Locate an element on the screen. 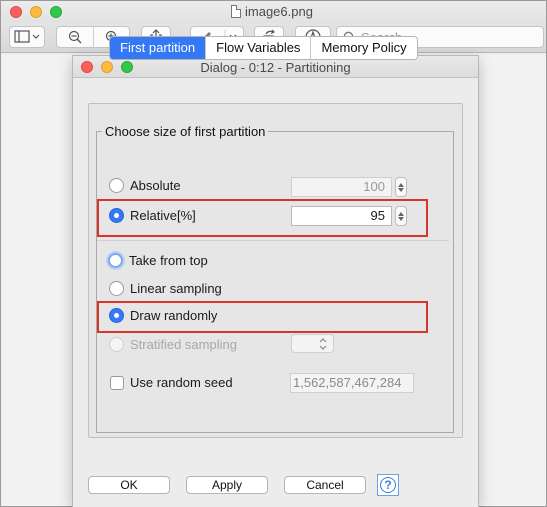 This screenshot has width=547, height=507. dialog-title: Dialog - 0:12 - Partitioning is located at coordinates (275, 67).